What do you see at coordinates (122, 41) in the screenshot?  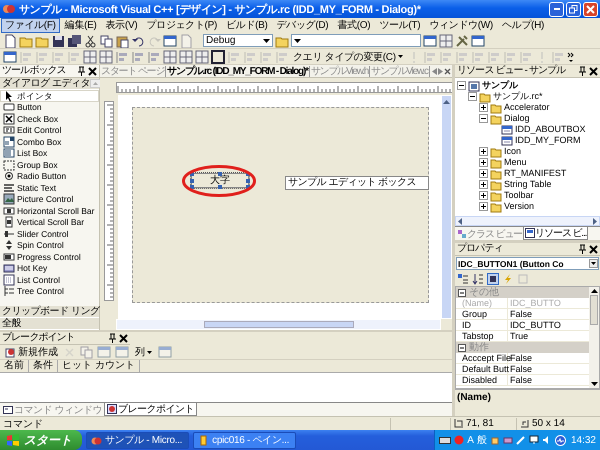 I see `paste-icon` at bounding box center [122, 41].